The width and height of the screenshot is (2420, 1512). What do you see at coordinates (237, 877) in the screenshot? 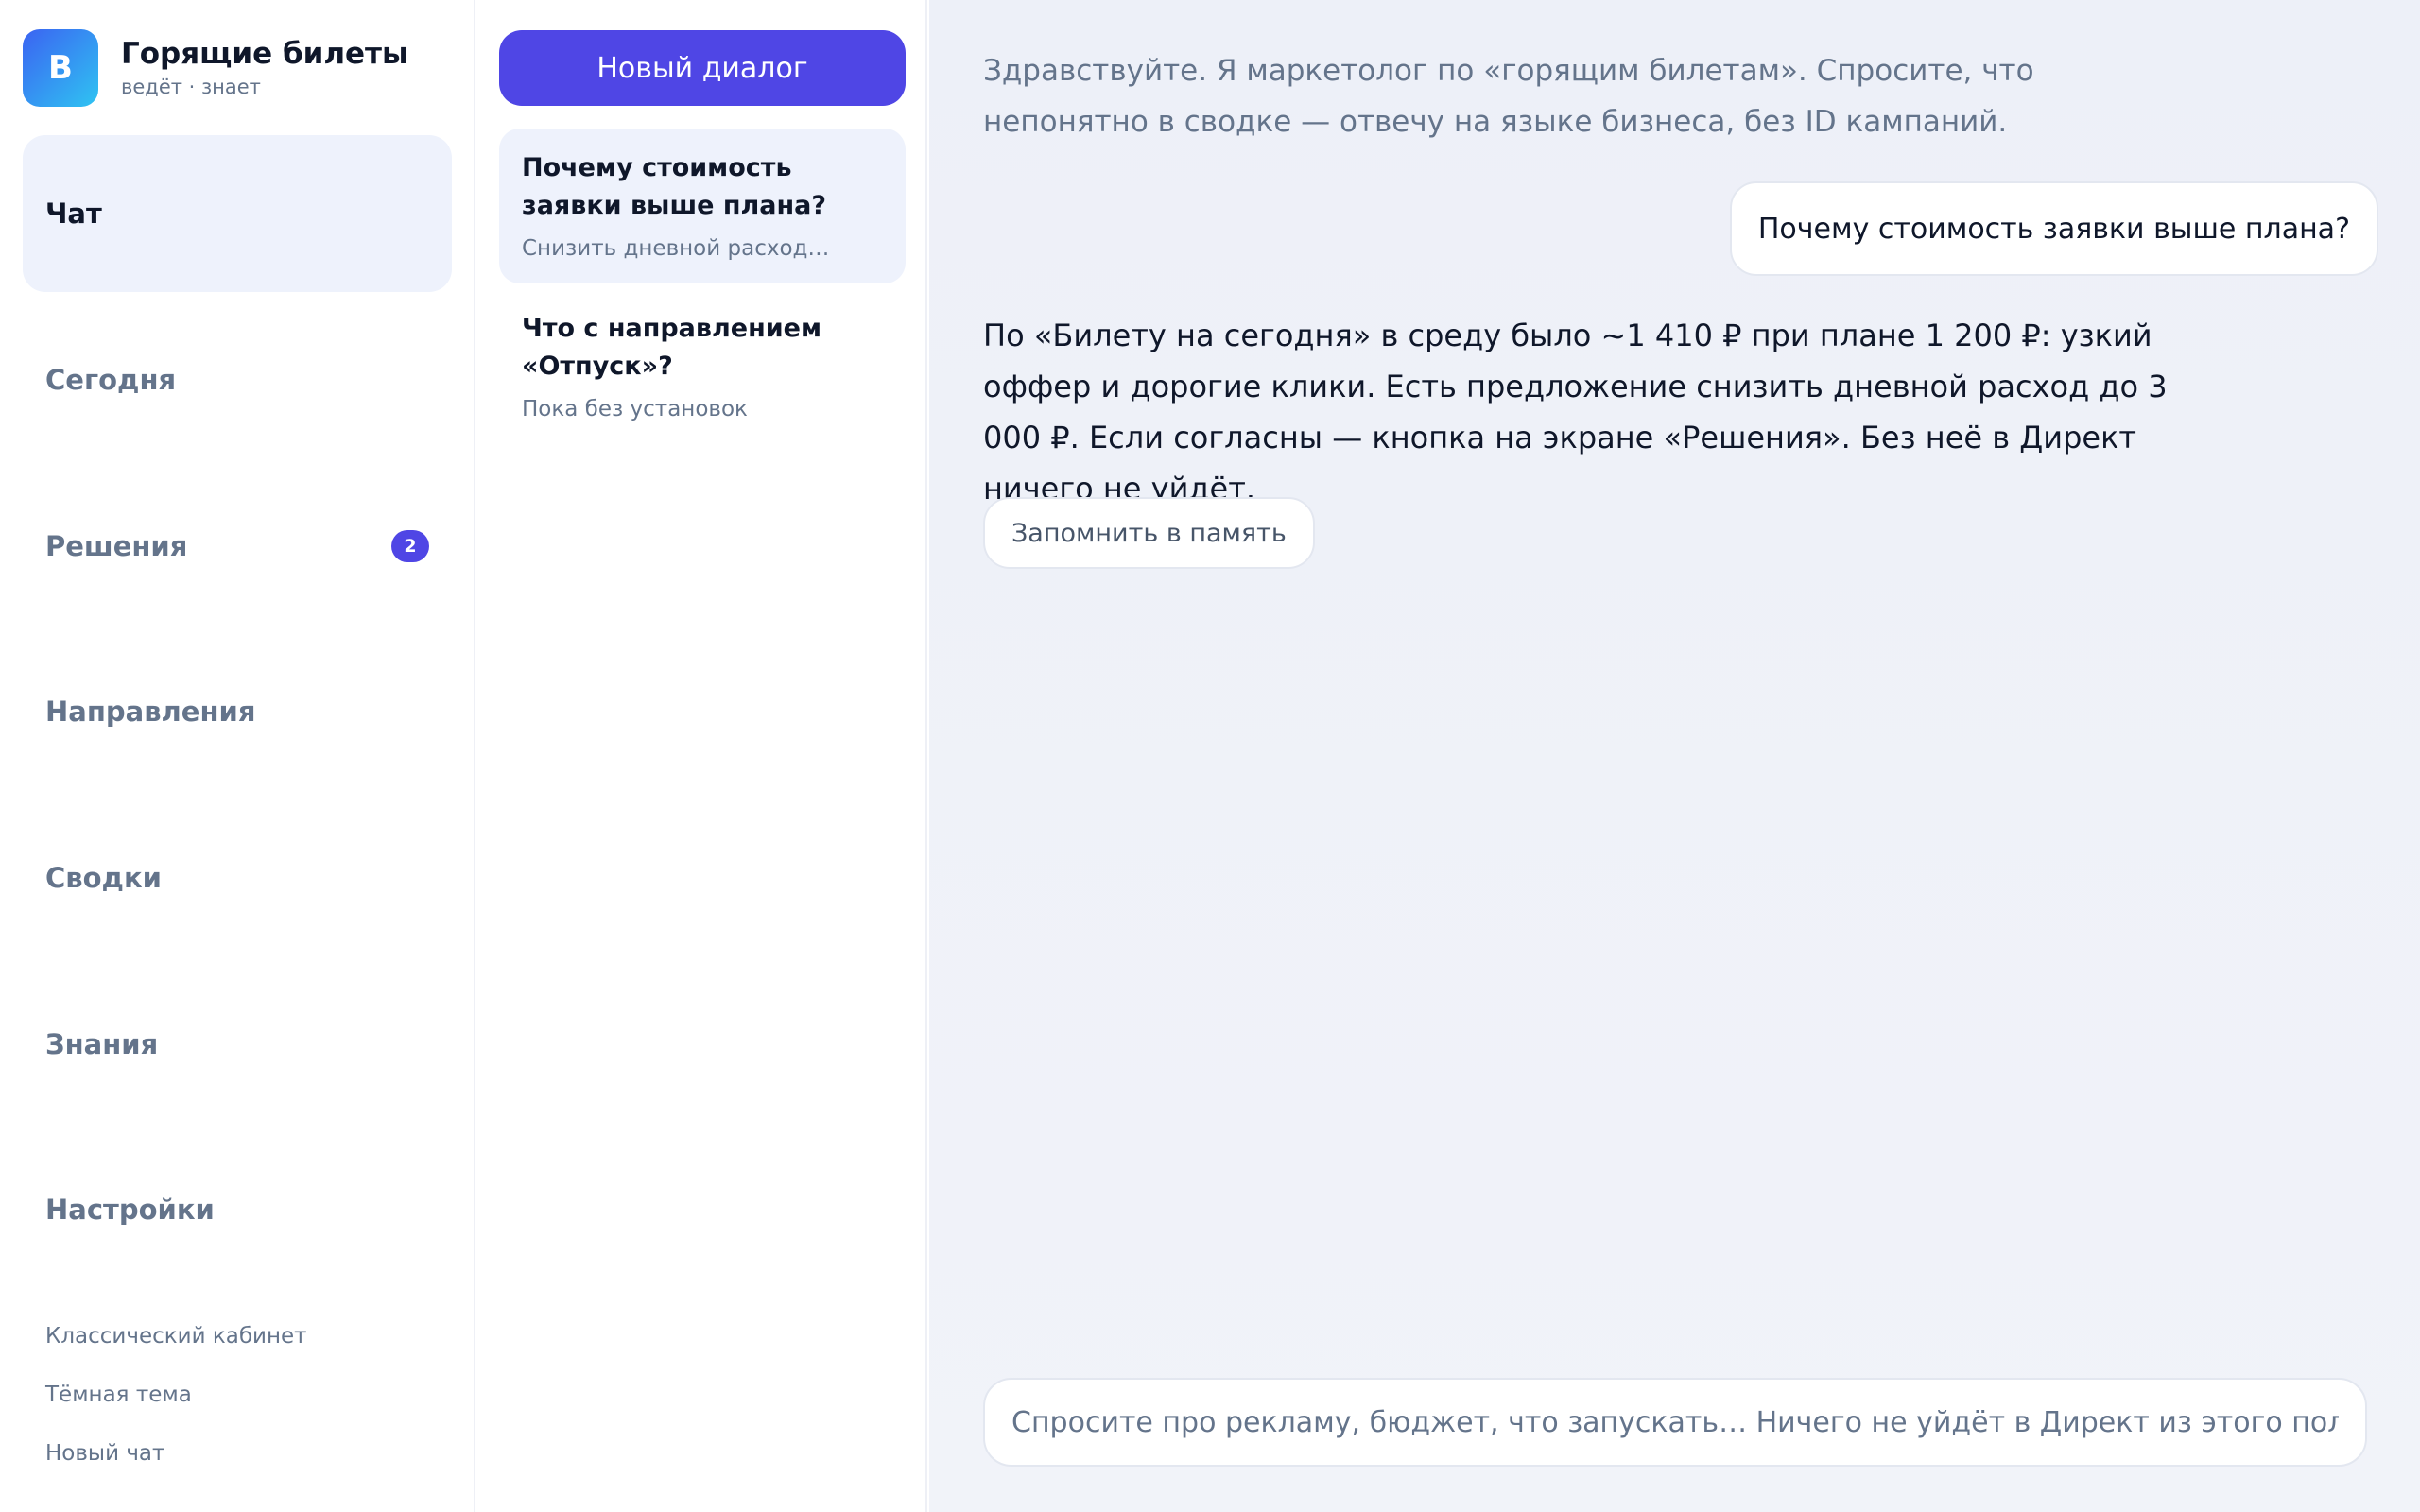
I see `nav-item-summaries: Сводки` at bounding box center [237, 877].